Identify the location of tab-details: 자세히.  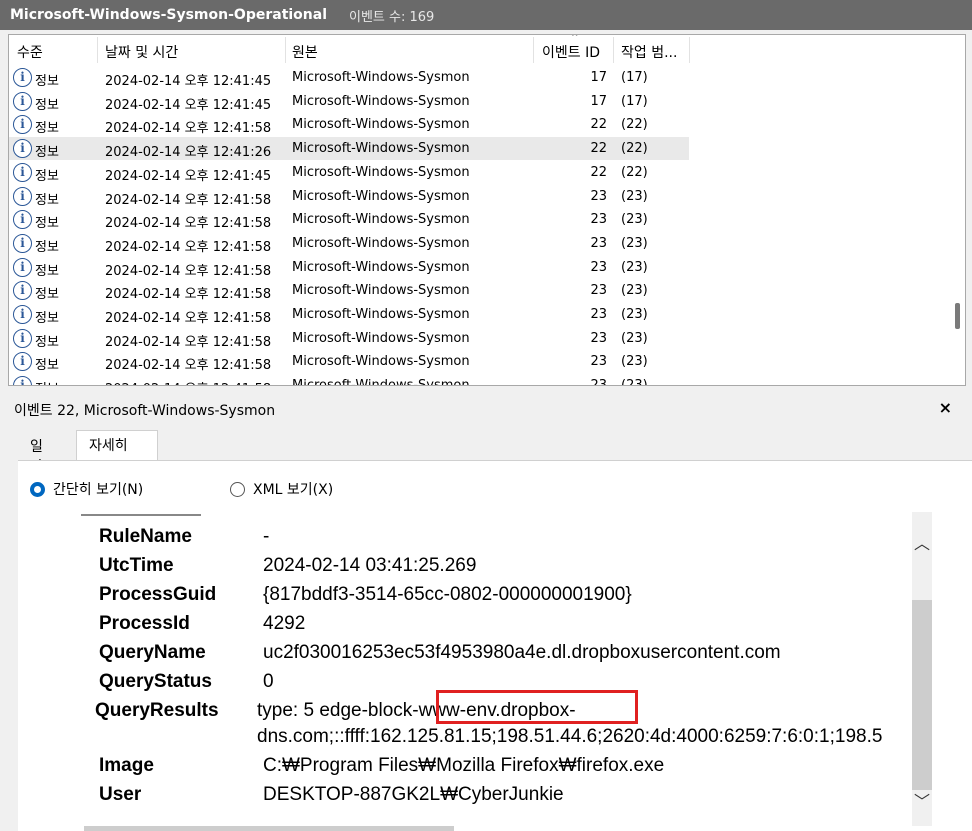
(117, 445).